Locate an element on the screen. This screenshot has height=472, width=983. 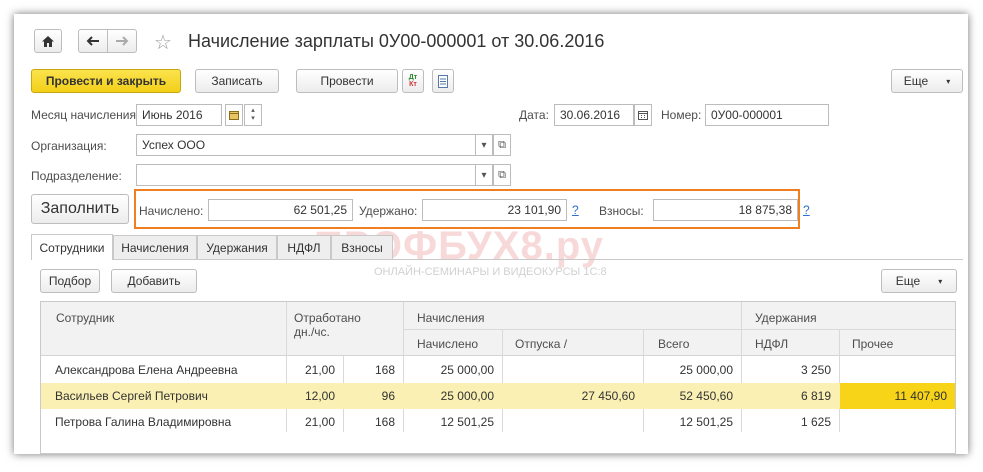
cell-total: 12 501,25 is located at coordinates (706, 422).